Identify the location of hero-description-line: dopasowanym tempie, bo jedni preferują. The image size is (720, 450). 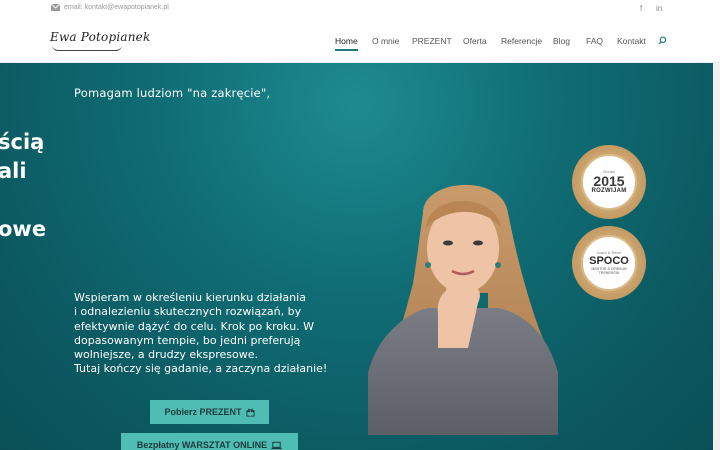
(187, 340).